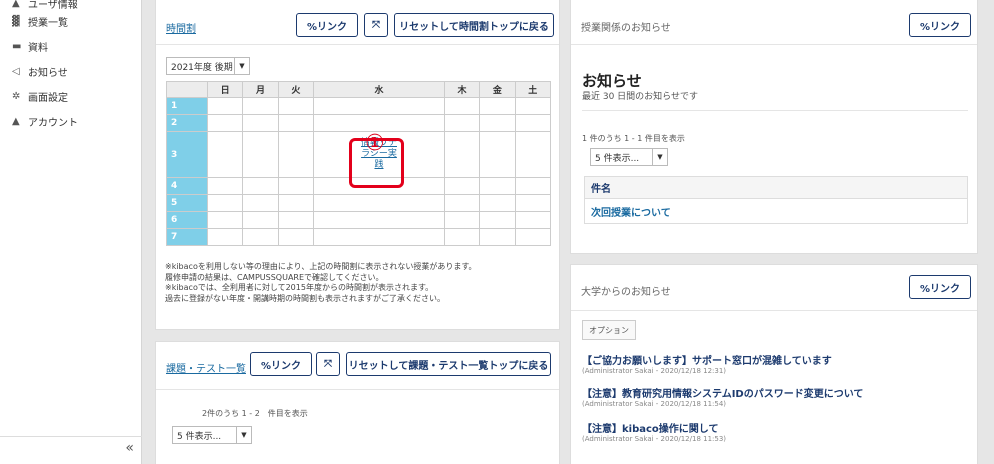  Describe the element at coordinates (206, 367) in the screenshot. I see `assignments-title-link: 課題・テスト一覧` at that location.